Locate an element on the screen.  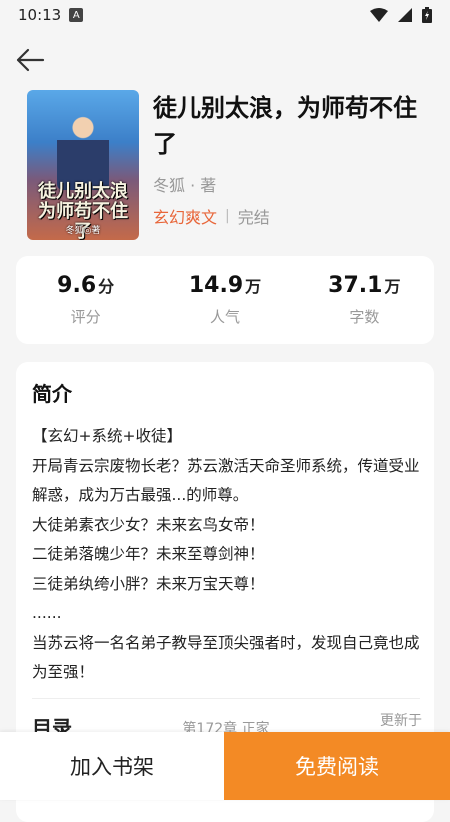
bottom-action-bar: 加入书架 免费阅读 is located at coordinates (225, 766).